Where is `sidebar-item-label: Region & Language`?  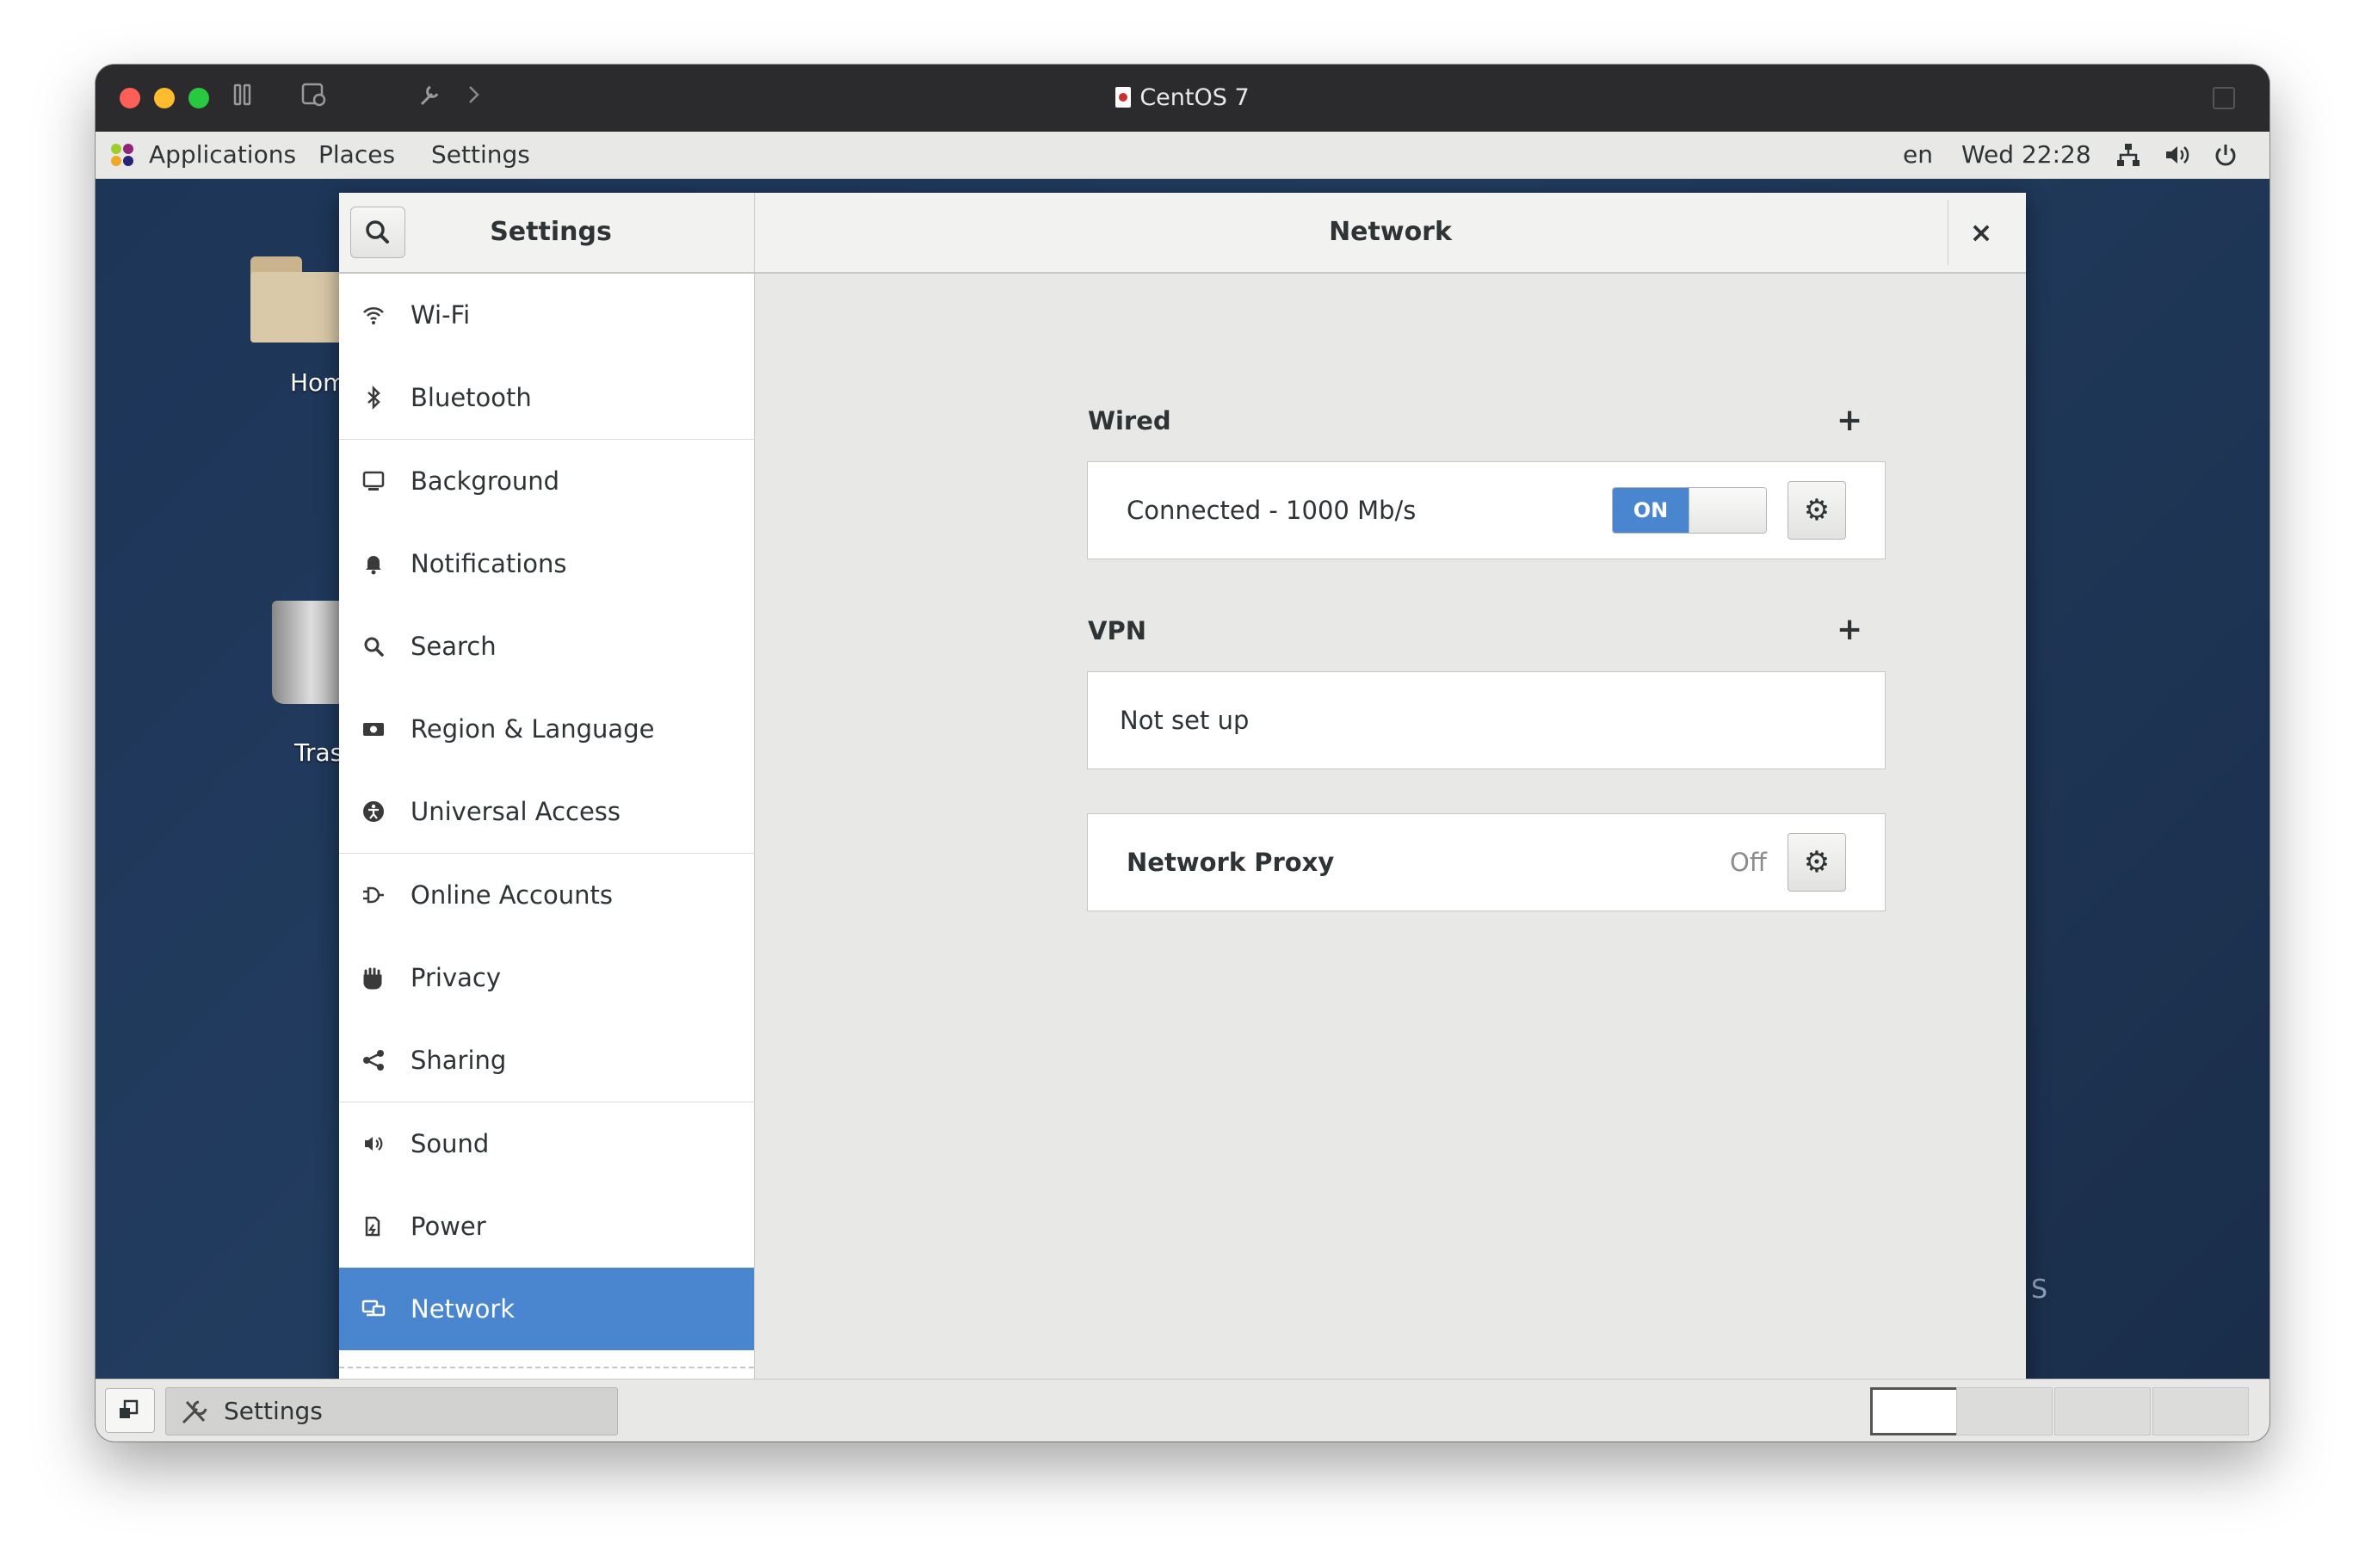 sidebar-item-label: Region & Language is located at coordinates (533, 729).